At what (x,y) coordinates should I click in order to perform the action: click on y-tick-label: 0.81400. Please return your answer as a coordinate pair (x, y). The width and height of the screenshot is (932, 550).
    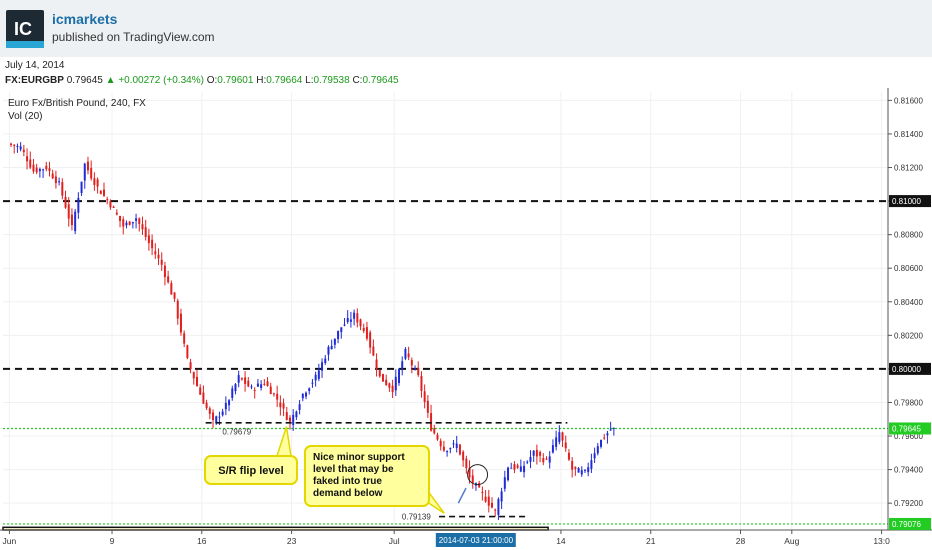
    Looking at the image, I should click on (908, 134).